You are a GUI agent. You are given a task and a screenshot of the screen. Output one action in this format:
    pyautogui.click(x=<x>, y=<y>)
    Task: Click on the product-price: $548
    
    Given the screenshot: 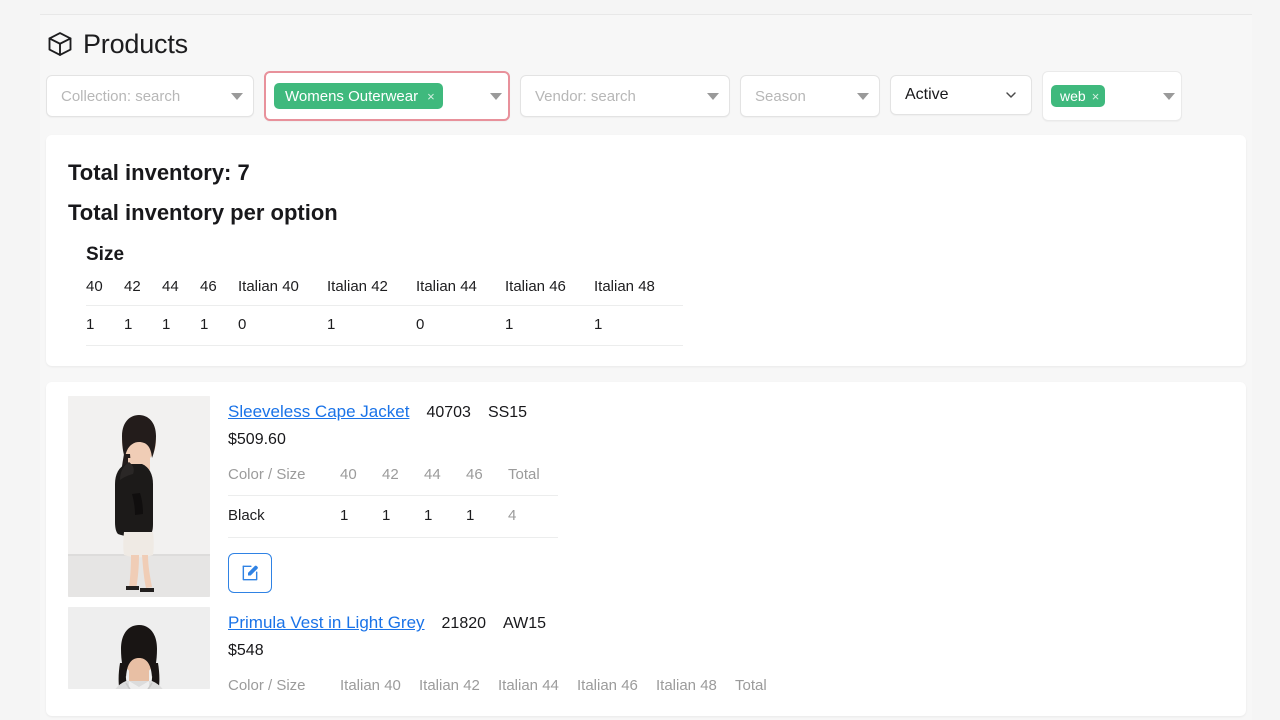 What is the action you would take?
    pyautogui.click(x=246, y=651)
    